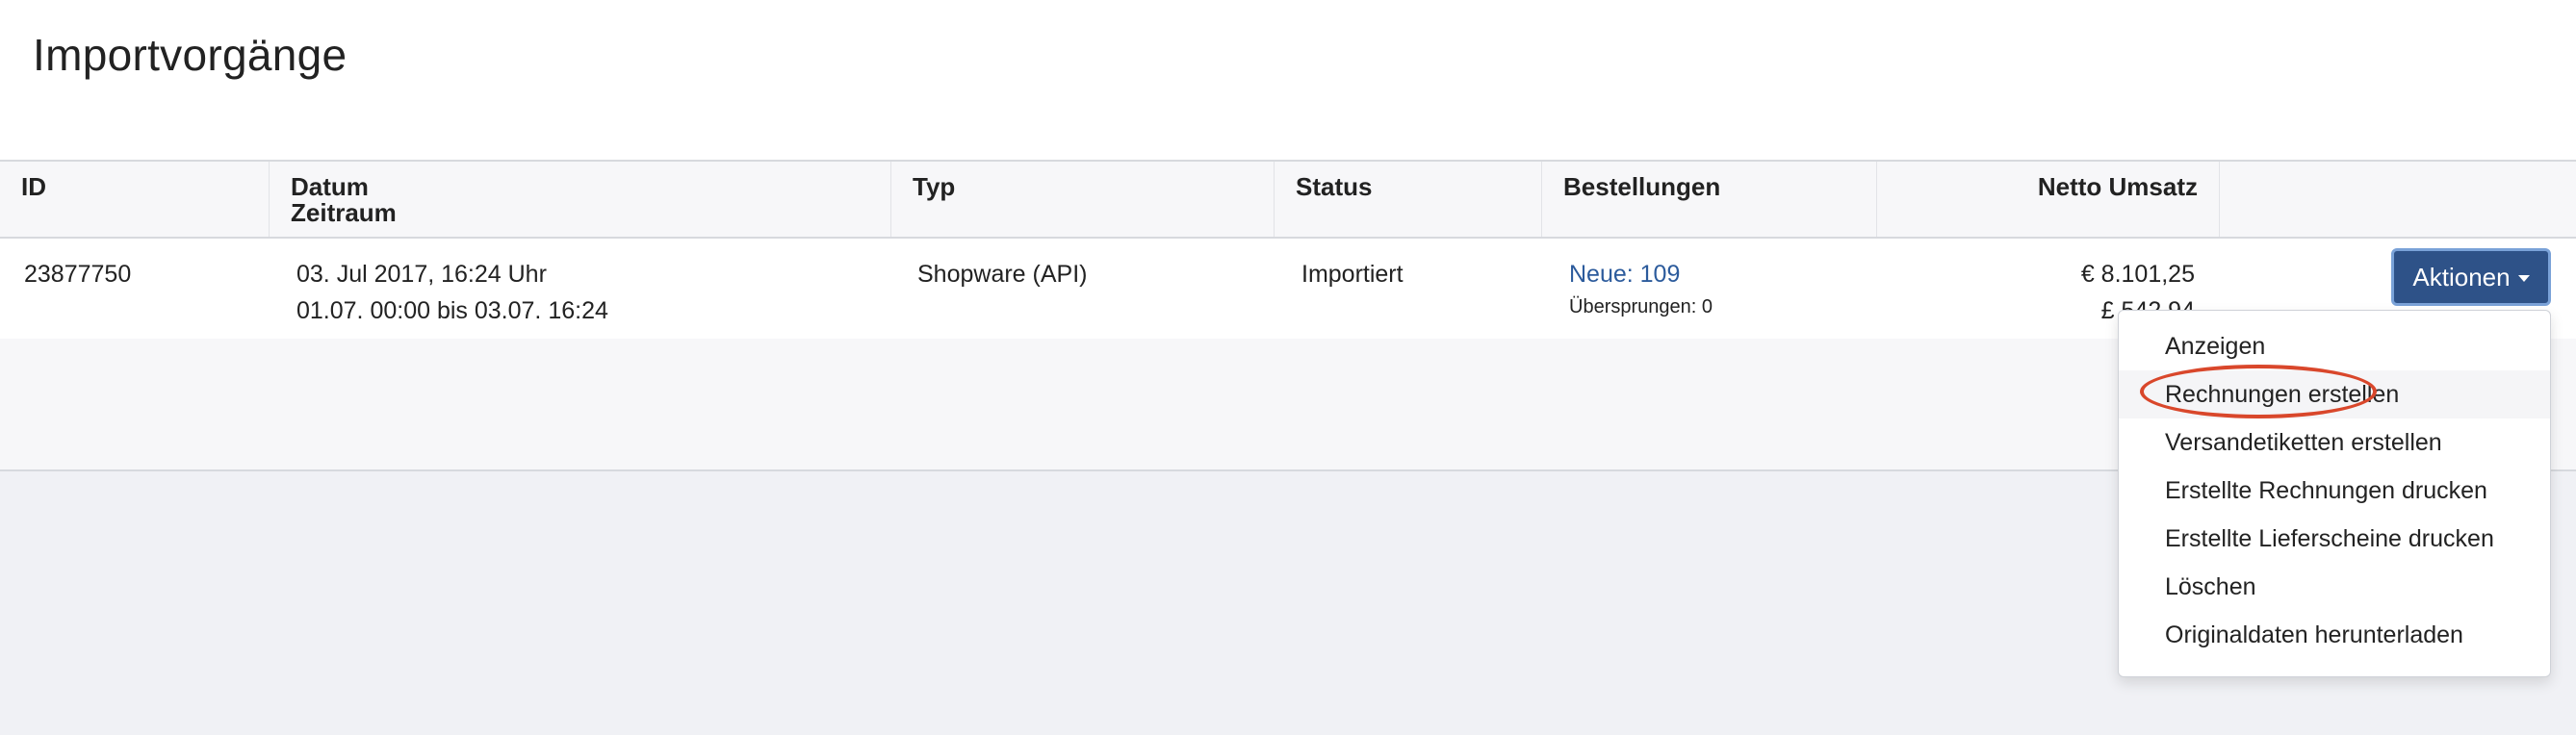 The image size is (2576, 735). I want to click on menu-item-loeschen: Löschen, so click(2334, 587).